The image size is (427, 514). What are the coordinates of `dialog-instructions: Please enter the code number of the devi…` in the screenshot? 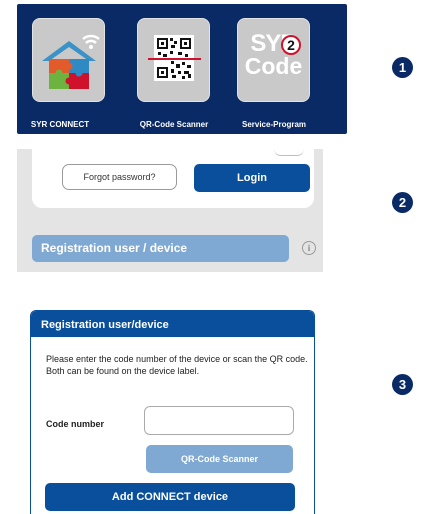 It's located at (177, 365).